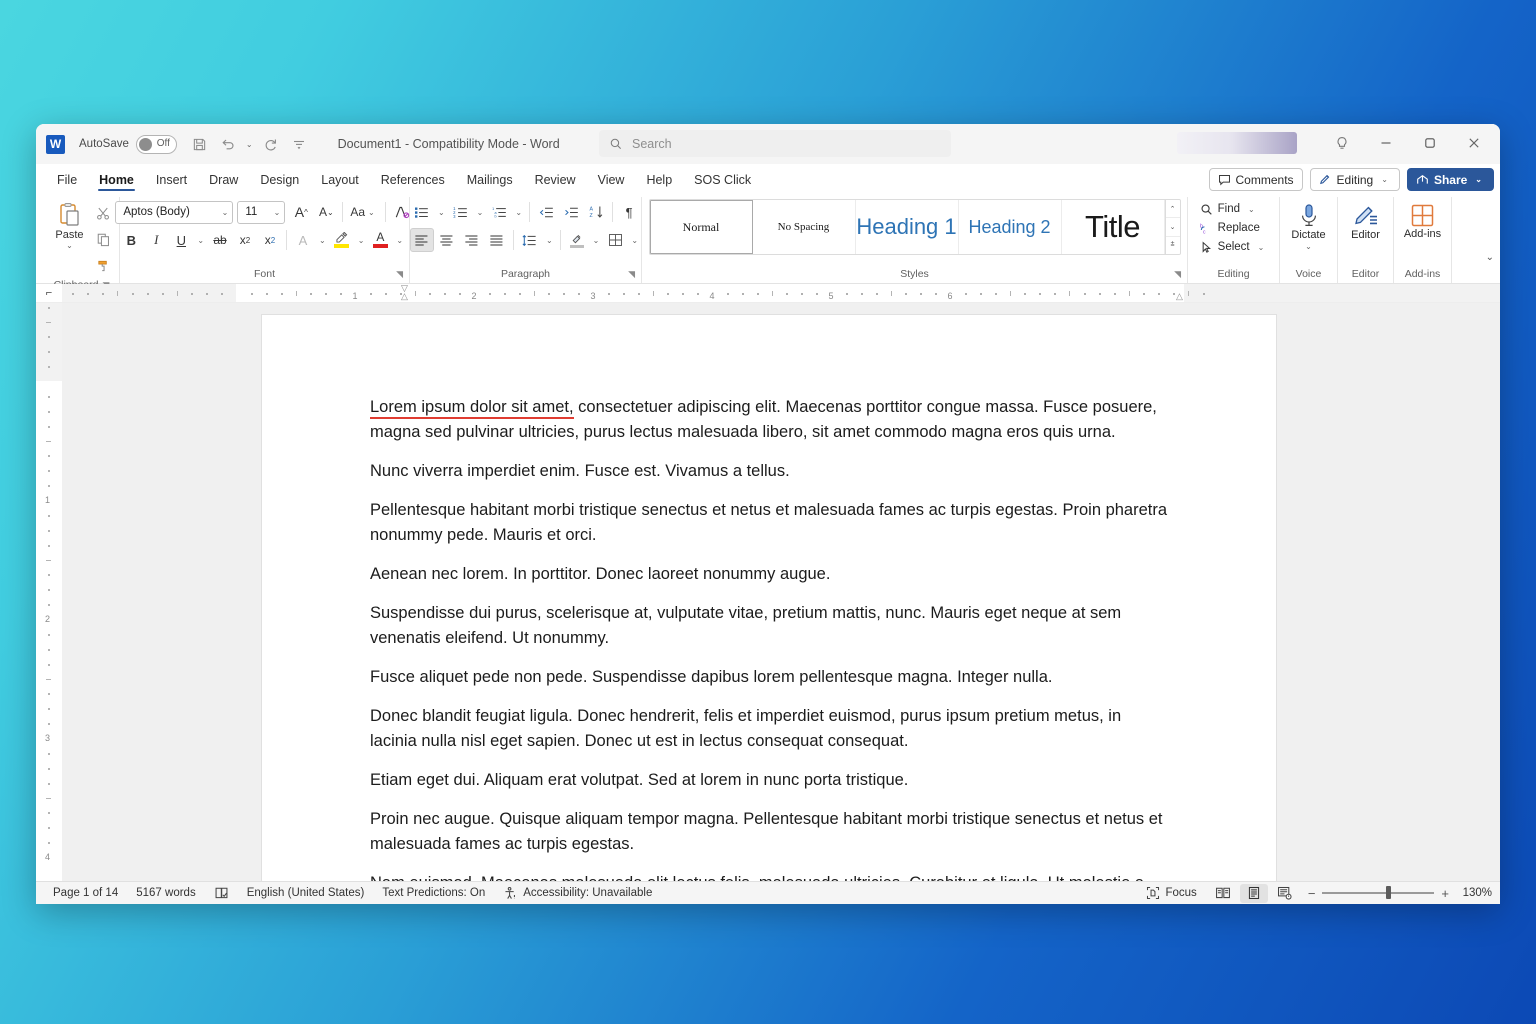 This screenshot has width=1536, height=1024. I want to click on bullets-icon, so click(422, 212).